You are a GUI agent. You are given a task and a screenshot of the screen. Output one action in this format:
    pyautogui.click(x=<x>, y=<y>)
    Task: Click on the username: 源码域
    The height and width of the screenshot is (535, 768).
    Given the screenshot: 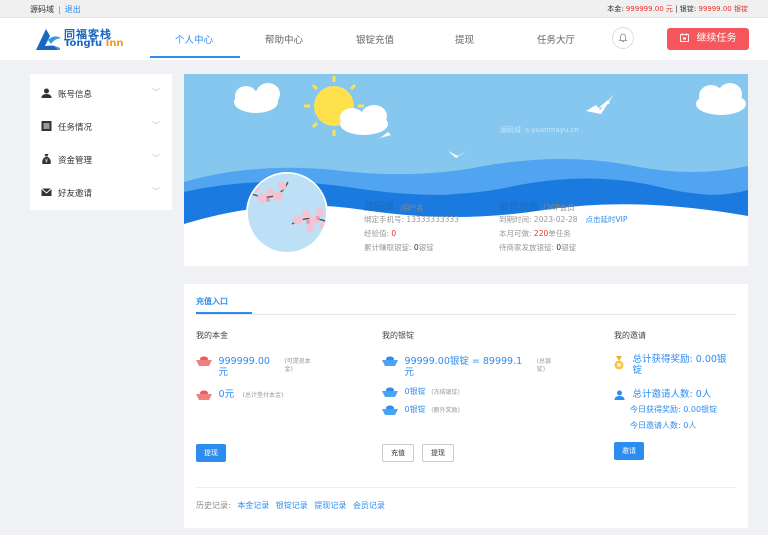 What is the action you would take?
    pyautogui.click(x=379, y=207)
    